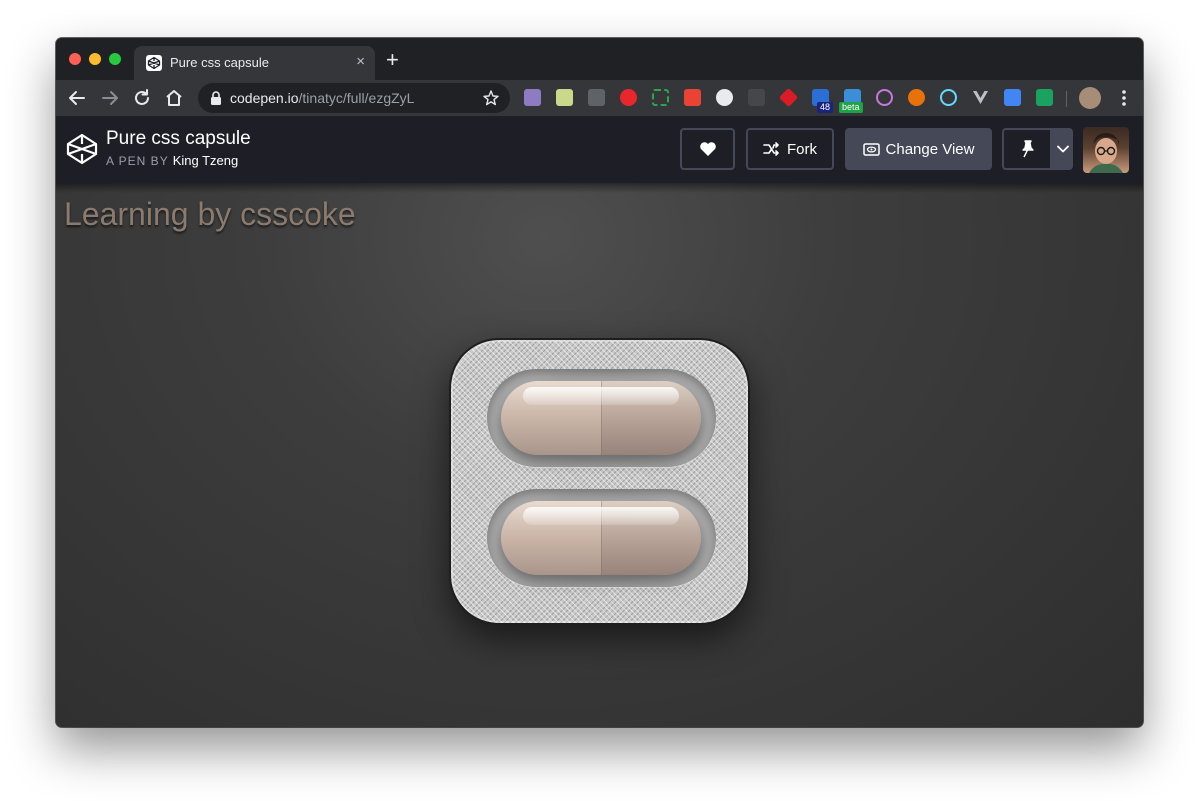 This screenshot has width=1199, height=801. What do you see at coordinates (756, 97) in the screenshot?
I see `m-extension-icon` at bounding box center [756, 97].